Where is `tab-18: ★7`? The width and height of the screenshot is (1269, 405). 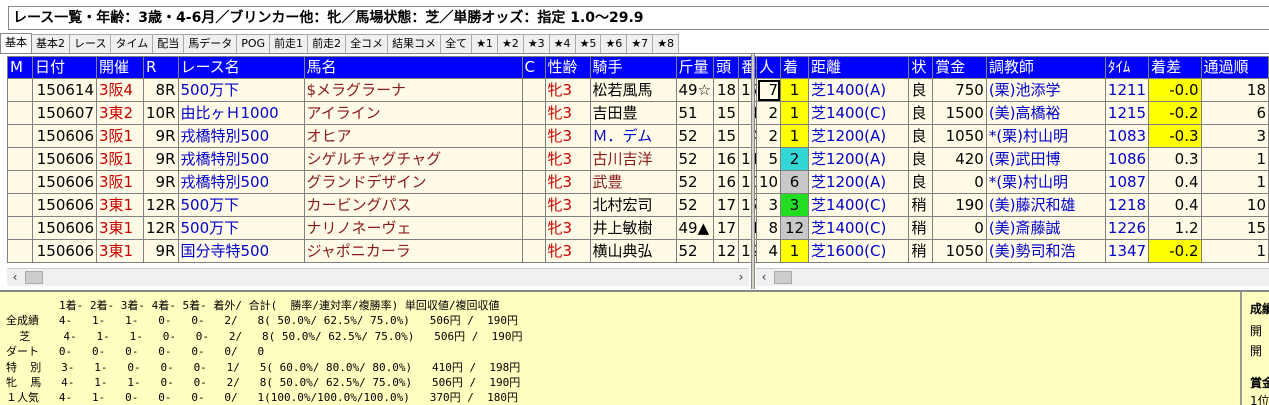 tab-18: ★7 is located at coordinates (640, 43).